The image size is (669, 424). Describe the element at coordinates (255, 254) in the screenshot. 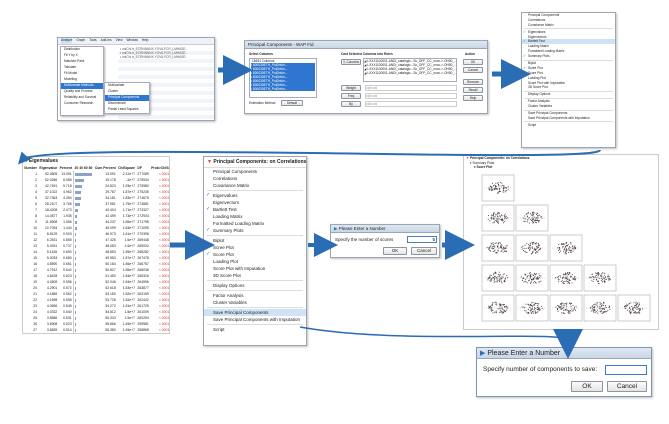

I see `options-menu-item-score-plot: ✓ Score Plot` at that location.